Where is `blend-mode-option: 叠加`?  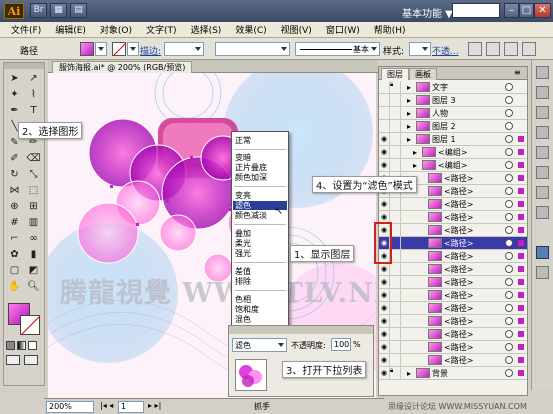 blend-mode-option: 叠加 is located at coordinates (243, 233).